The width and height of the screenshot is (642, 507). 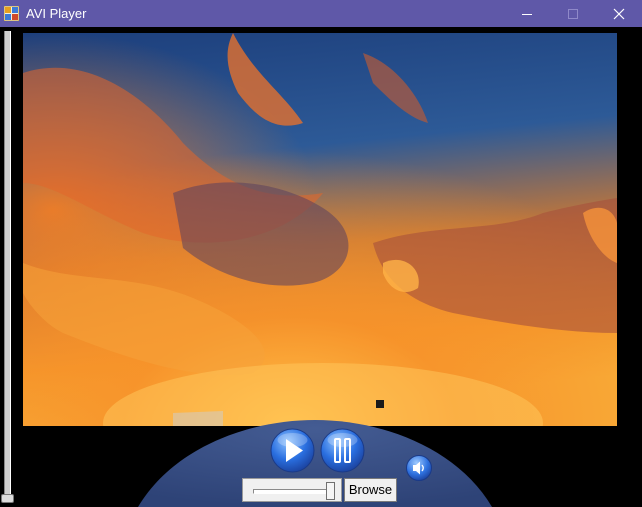 I want to click on minimize-button, so click(x=527, y=13).